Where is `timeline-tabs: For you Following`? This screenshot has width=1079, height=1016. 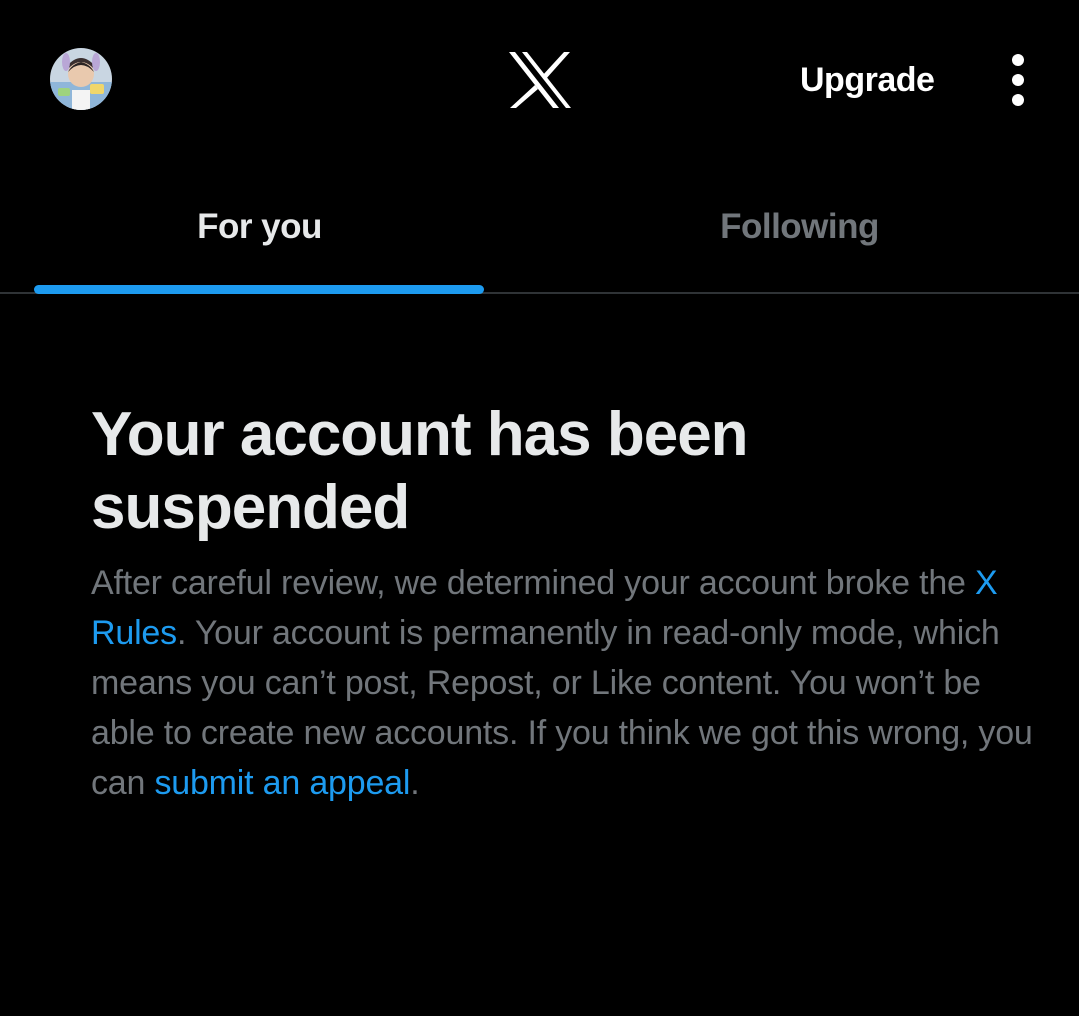
timeline-tabs: For you Following is located at coordinates (539, 227).